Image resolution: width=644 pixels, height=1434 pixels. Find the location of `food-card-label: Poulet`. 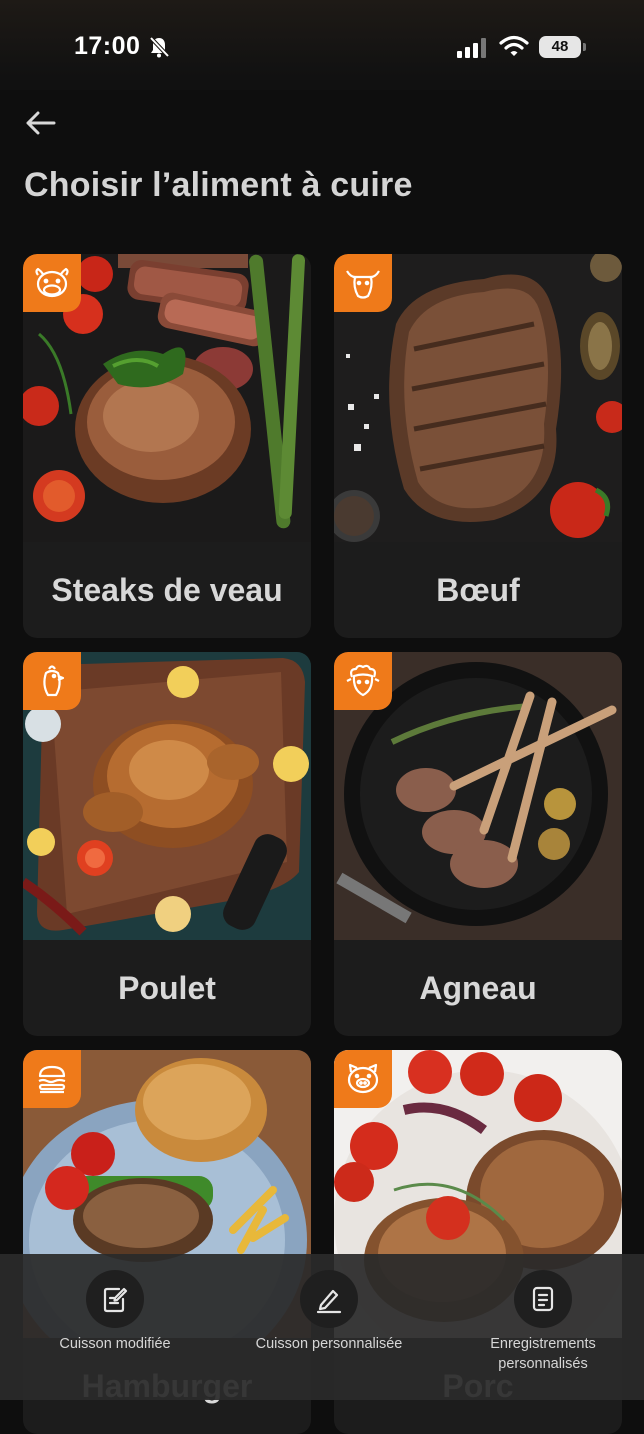

food-card-label: Poulet is located at coordinates (167, 988).